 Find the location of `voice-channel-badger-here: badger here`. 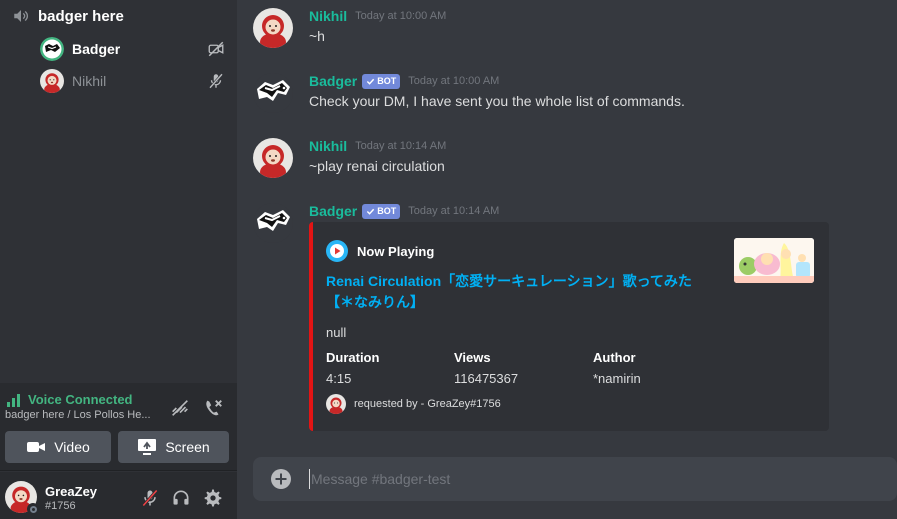

voice-channel-badger-here: badger here is located at coordinates (68, 16).